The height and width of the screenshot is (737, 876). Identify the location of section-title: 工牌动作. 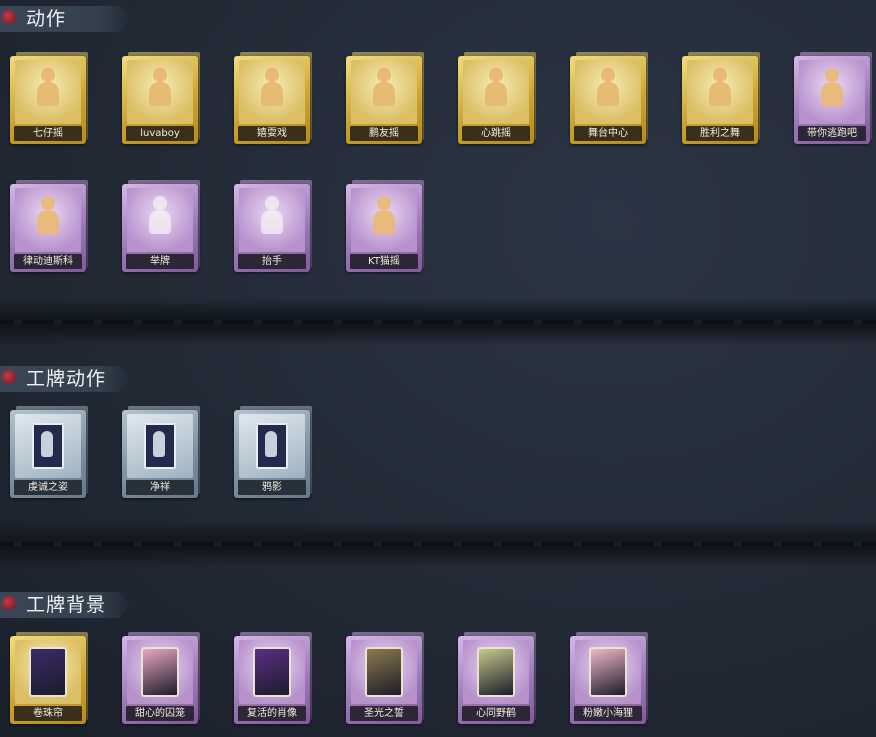
(66, 379).